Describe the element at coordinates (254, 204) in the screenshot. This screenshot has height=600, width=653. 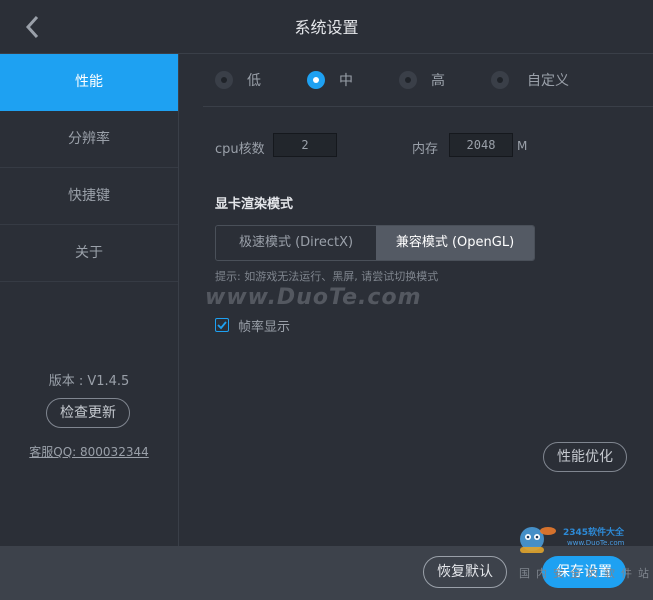
I see `render-mode-title: 显卡渲染模式` at that location.